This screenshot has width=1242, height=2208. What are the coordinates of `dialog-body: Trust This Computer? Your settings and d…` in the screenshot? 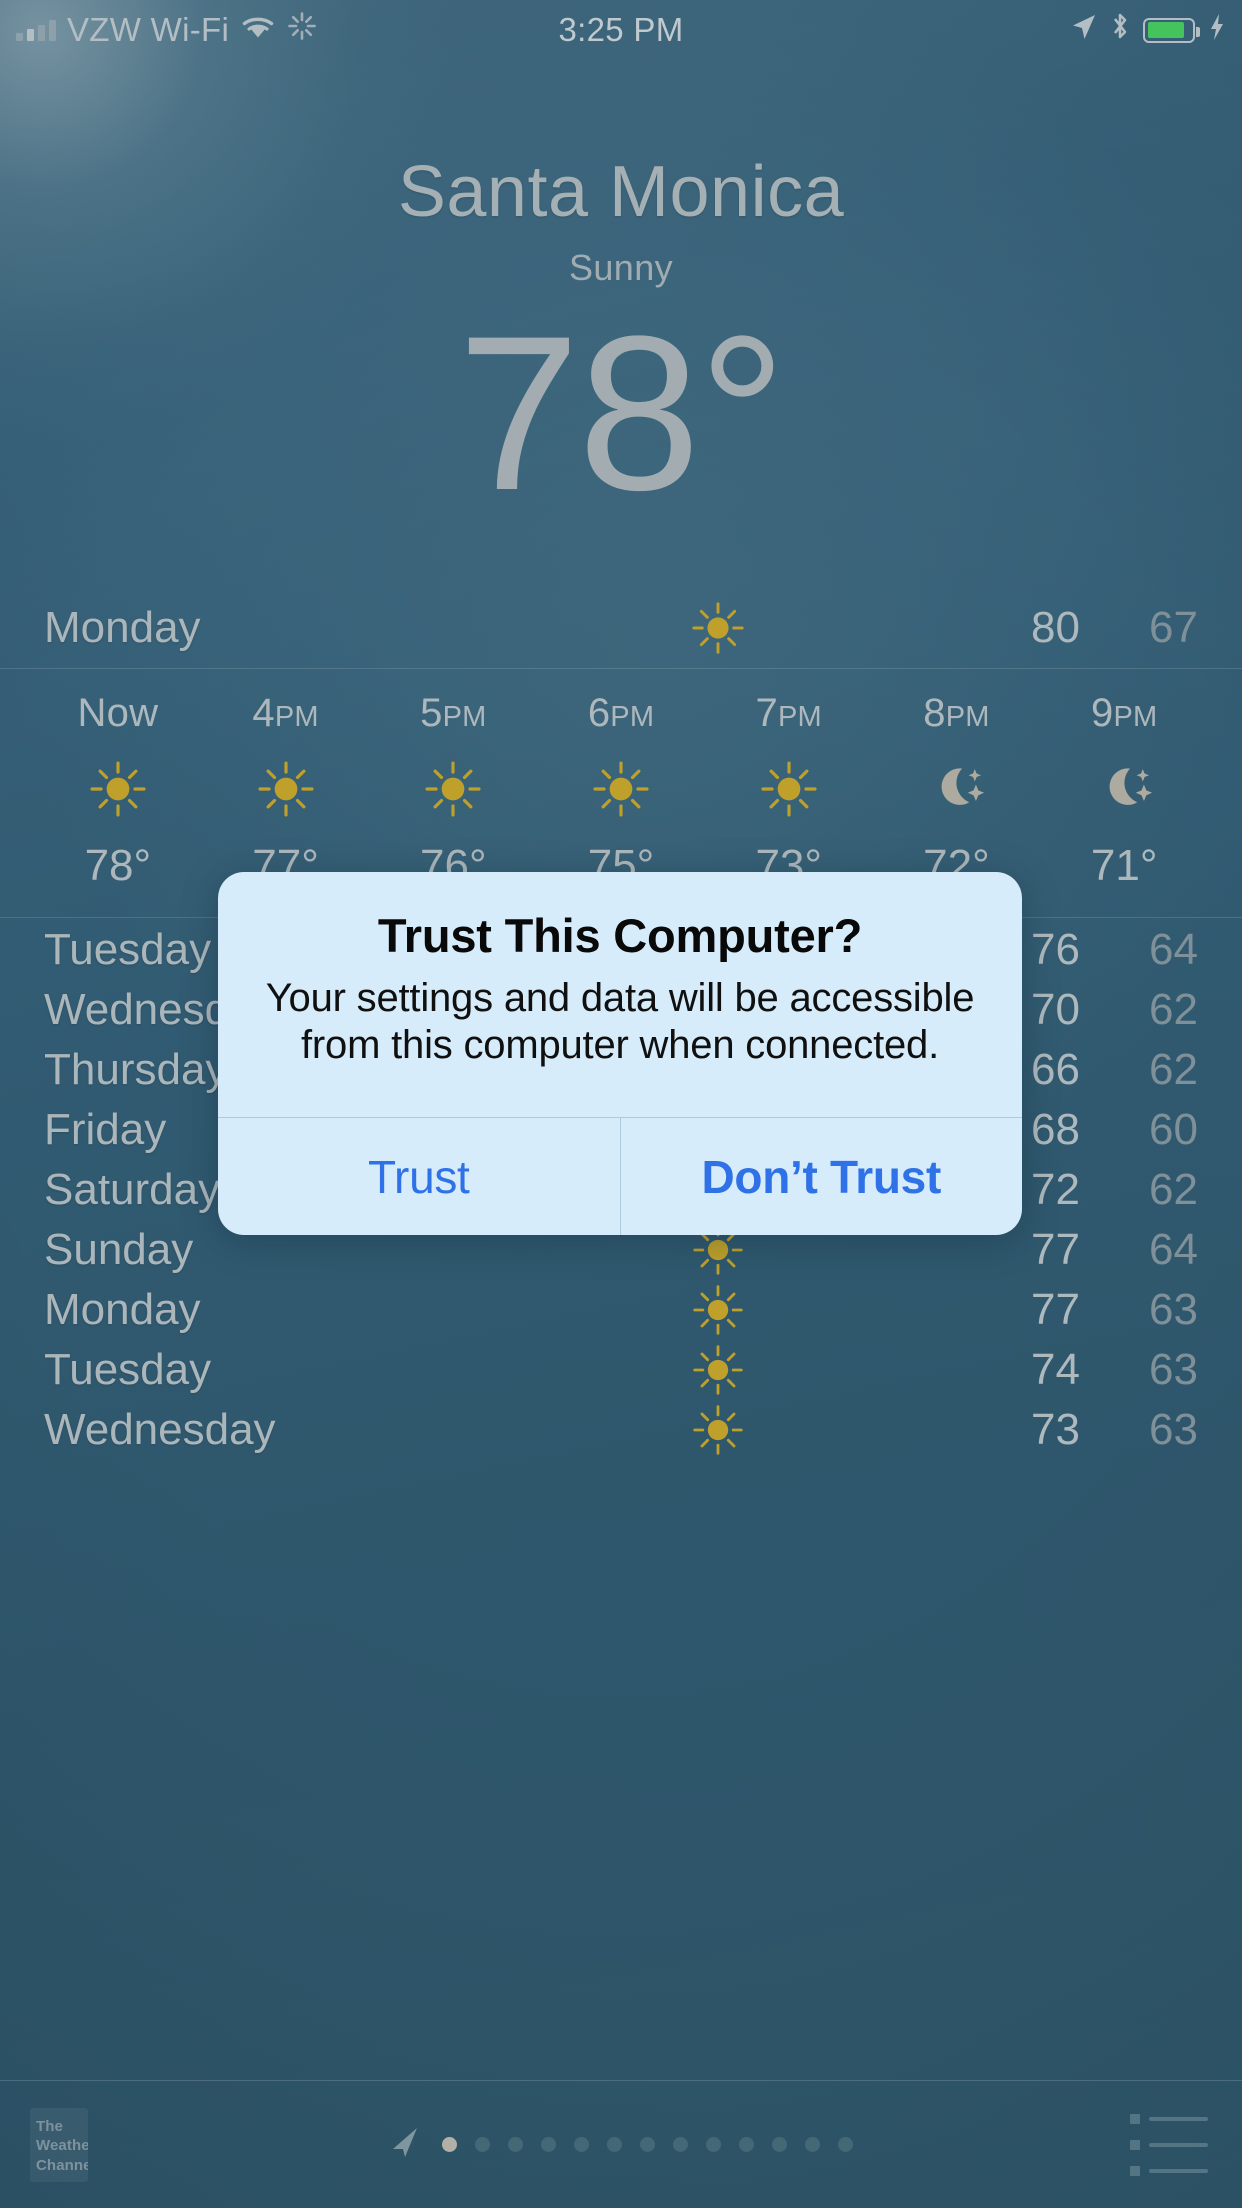 It's located at (620, 994).